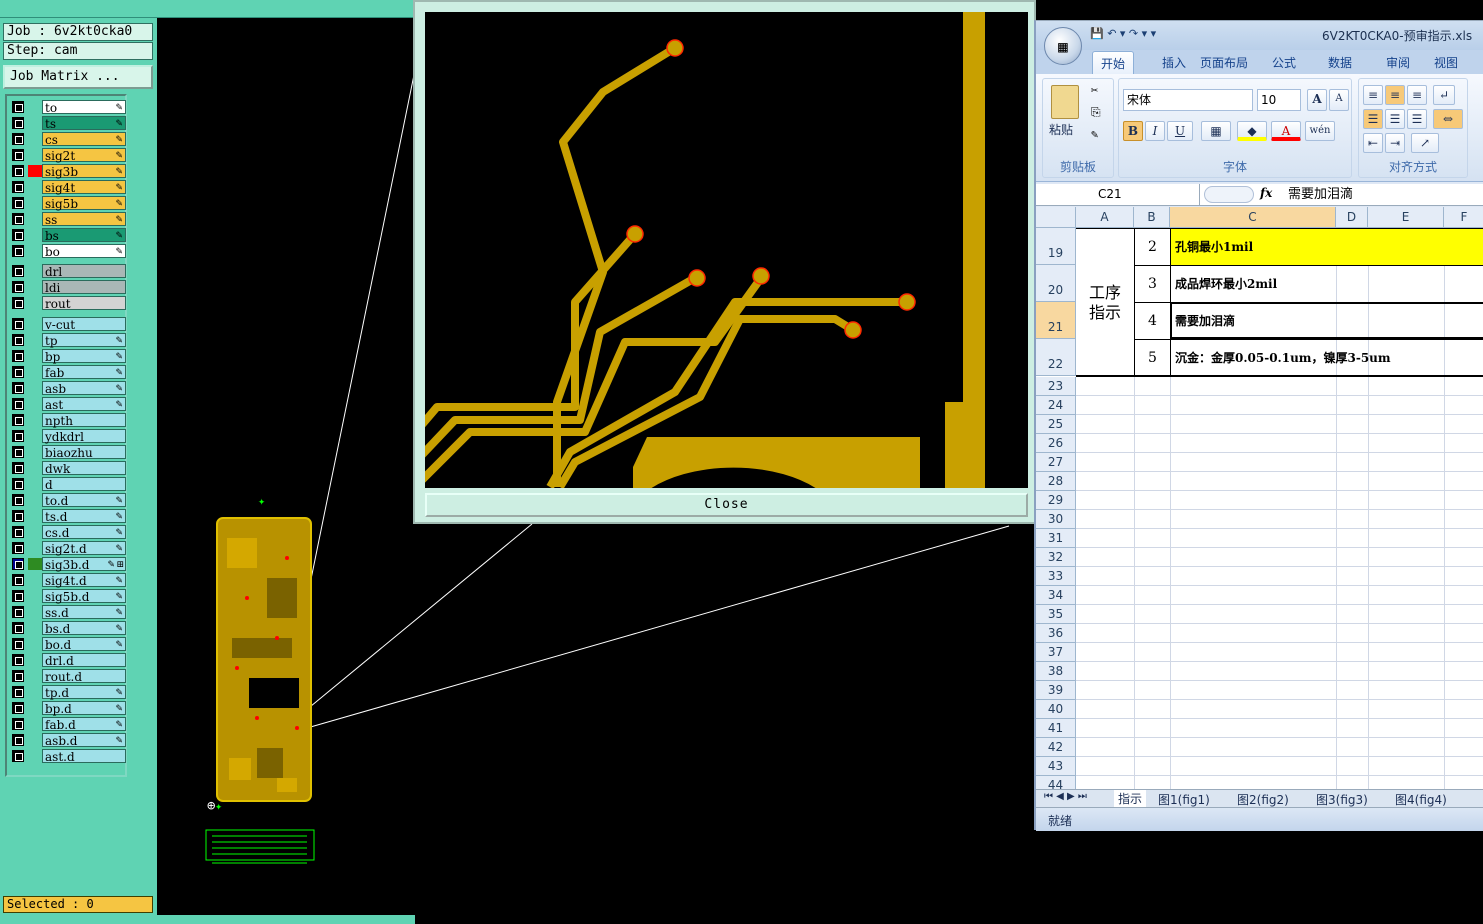 Image resolution: width=1483 pixels, height=924 pixels. What do you see at coordinates (68, 187) in the screenshot?
I see `layer-row: sig4t ✎` at bounding box center [68, 187].